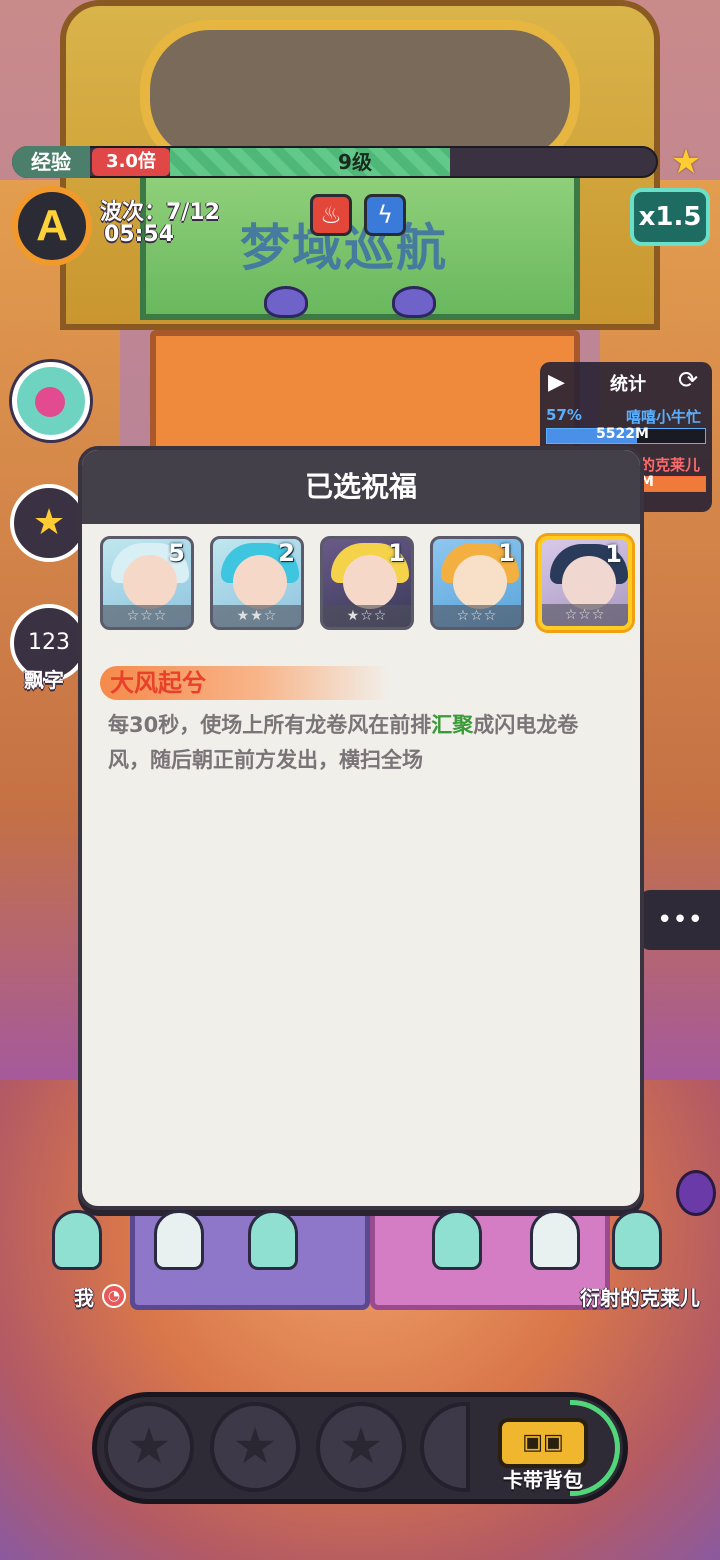 This screenshot has width=720, height=1560. Describe the element at coordinates (257, 583) in the screenshot. I see `blessing-card: 2 ★★☆` at that location.